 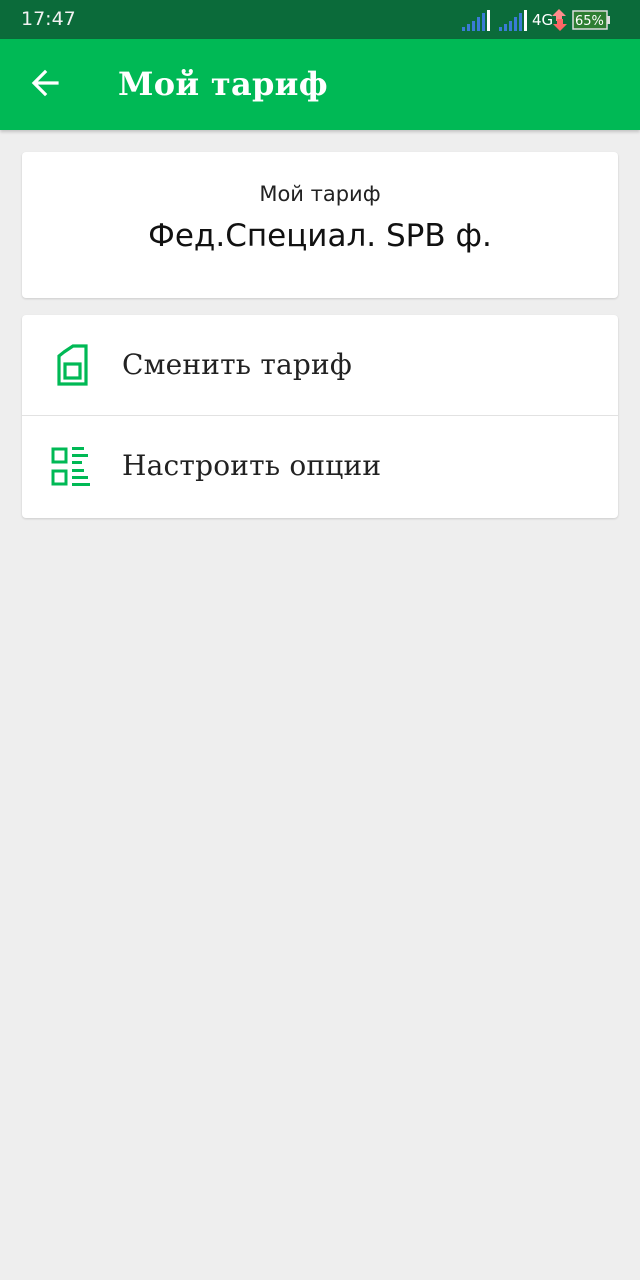 What do you see at coordinates (320, 19) in the screenshot?
I see `status-bar: 17:47 4G 65%` at bounding box center [320, 19].